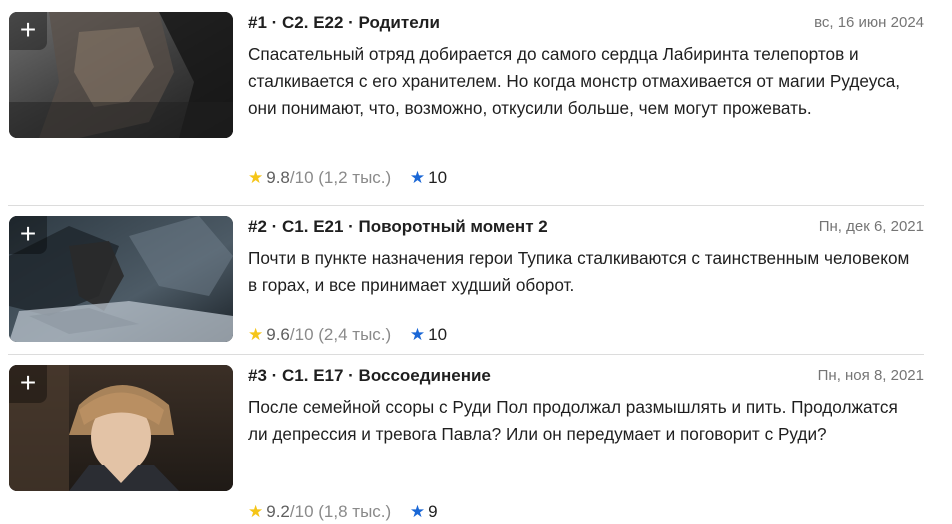  I want to click on episode-rating-row: ★ 9.2/10 (1,8 тыс.) ★ 9, so click(343, 512).